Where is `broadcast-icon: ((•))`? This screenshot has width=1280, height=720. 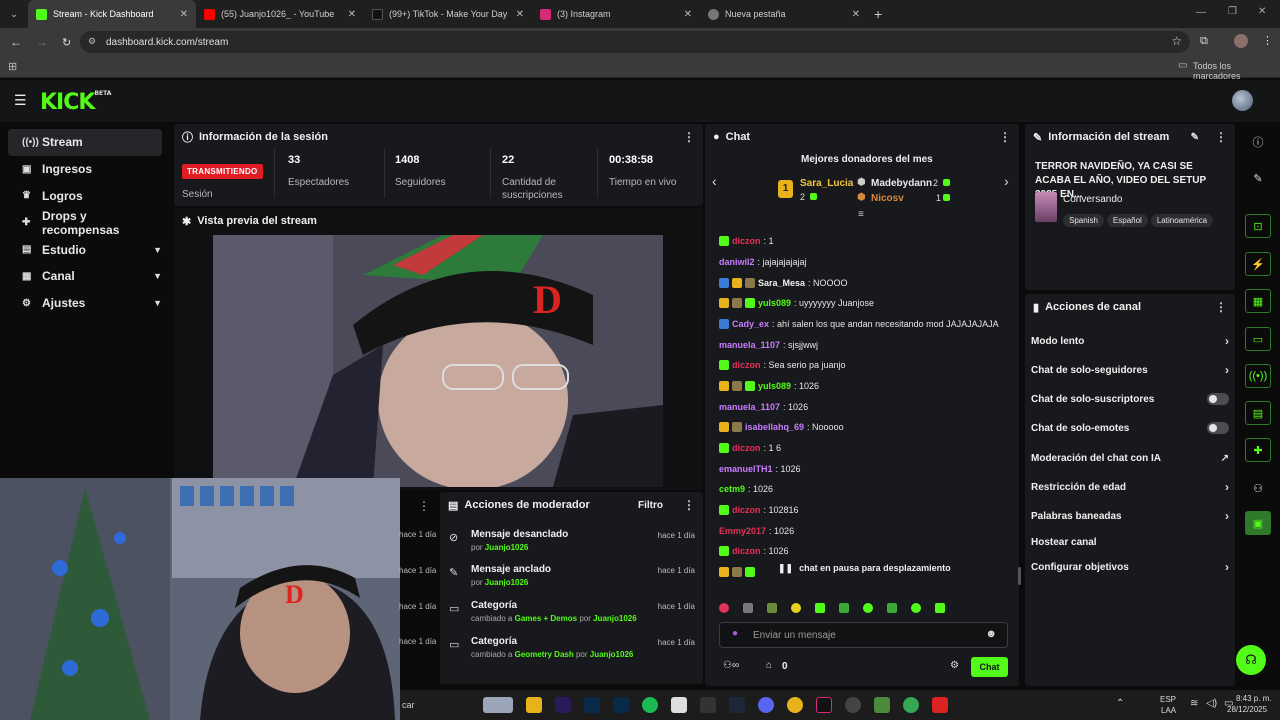 broadcast-icon: ((•)) is located at coordinates (1258, 376).